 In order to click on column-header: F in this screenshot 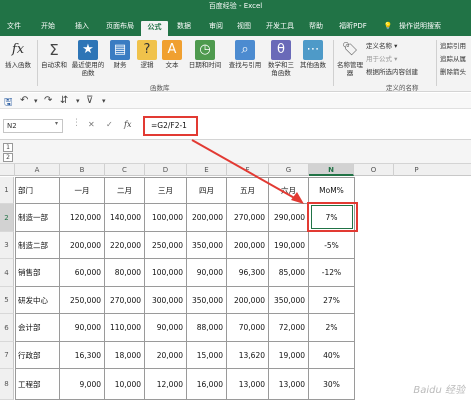, I will do `click(248, 170)`.